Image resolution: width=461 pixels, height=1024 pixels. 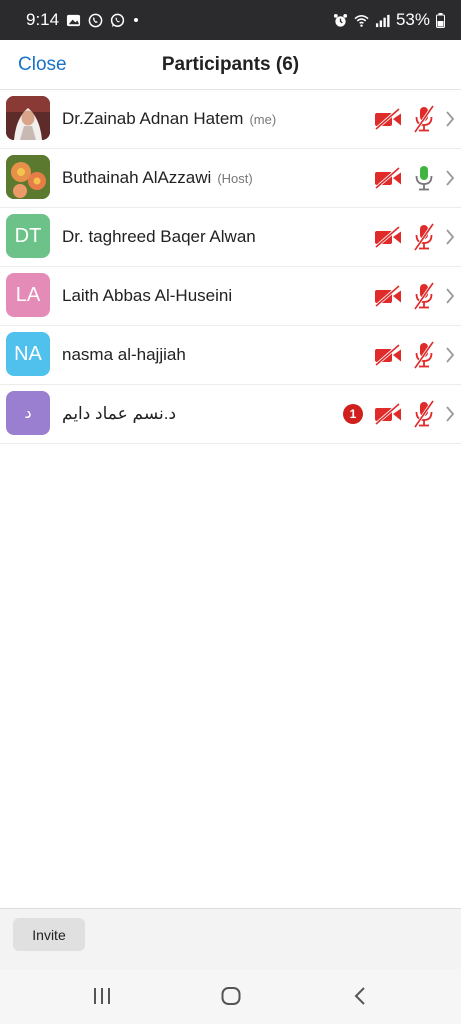 What do you see at coordinates (353, 414) in the screenshot?
I see `chat-unread-badge: 1` at bounding box center [353, 414].